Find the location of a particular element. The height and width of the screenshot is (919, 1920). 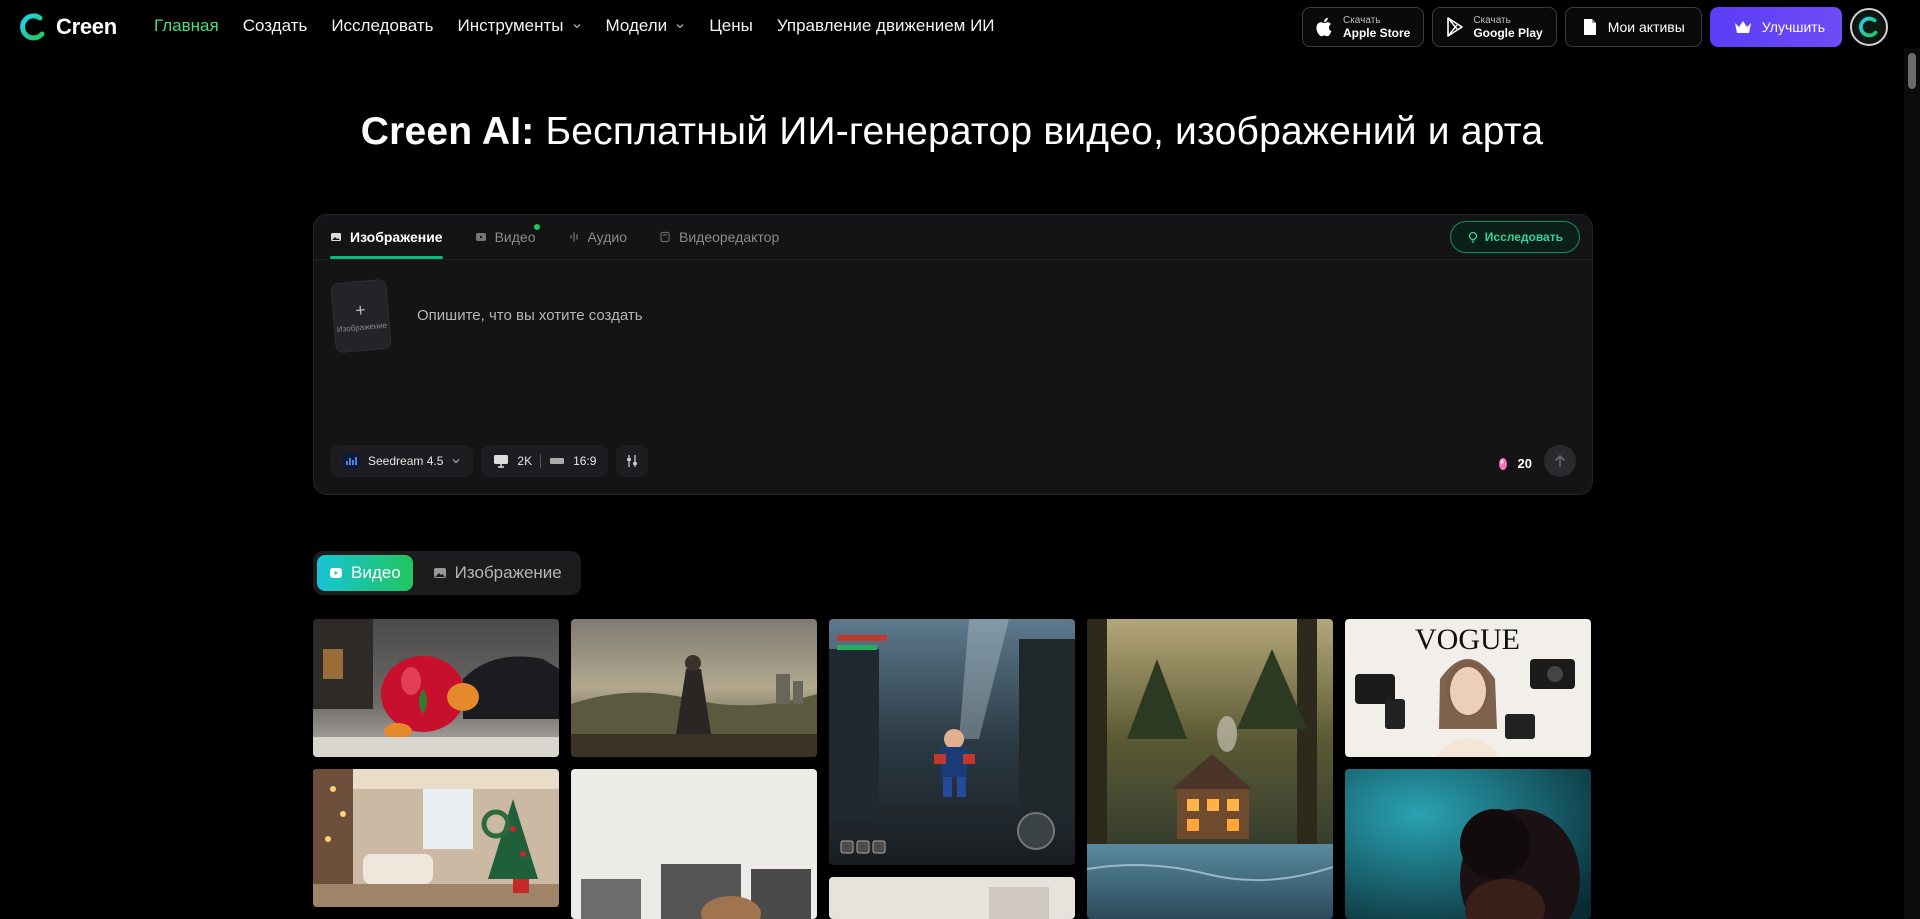

apple-icon is located at coordinates (1324, 27).